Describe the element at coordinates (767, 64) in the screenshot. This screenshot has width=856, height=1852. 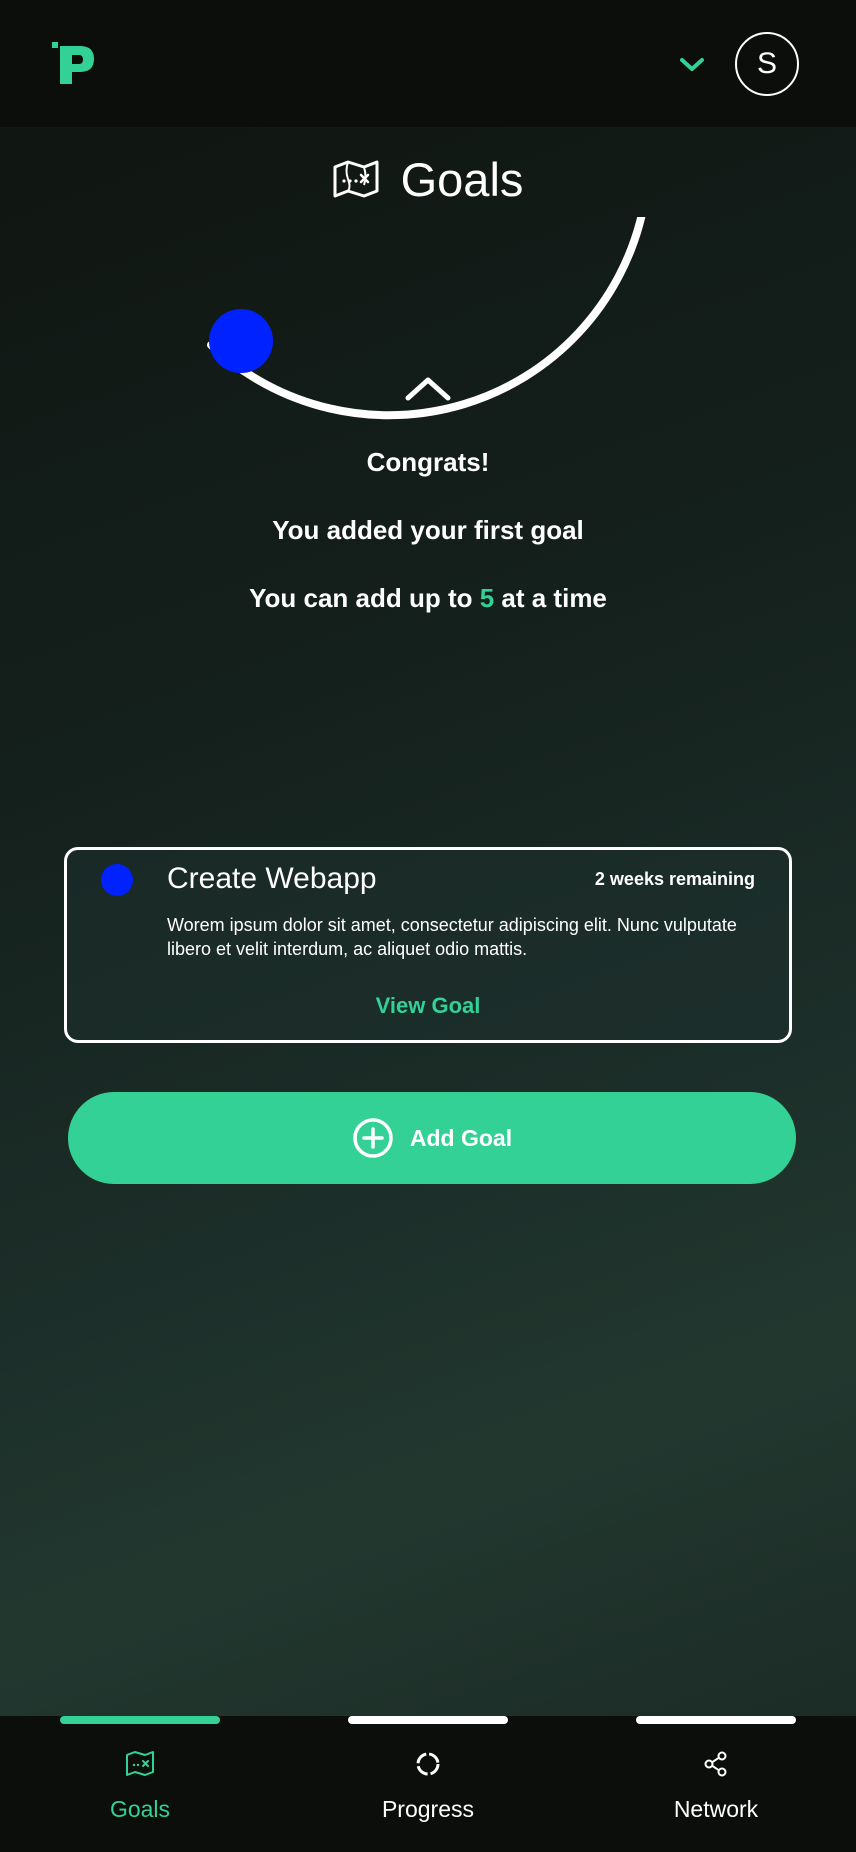
I see `avatar: S` at that location.